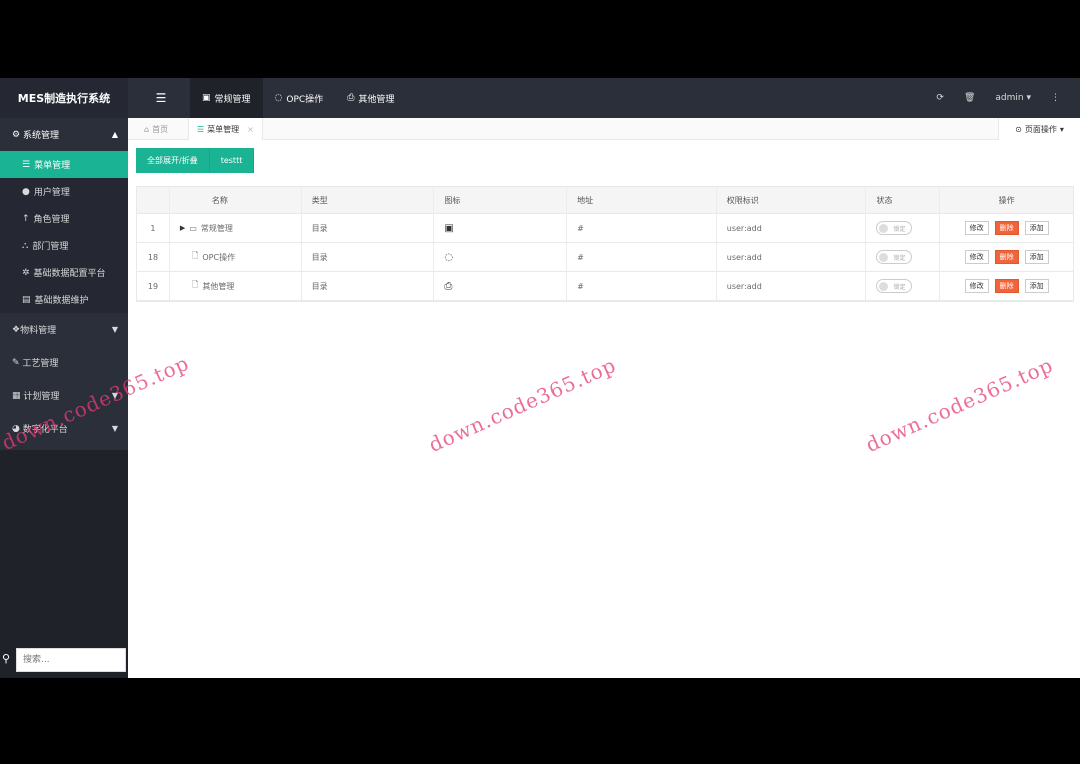 The height and width of the screenshot is (764, 1080). I want to click on top-right-tools: ⟳ 🗑 admin ▾ ⋮, so click(998, 98).